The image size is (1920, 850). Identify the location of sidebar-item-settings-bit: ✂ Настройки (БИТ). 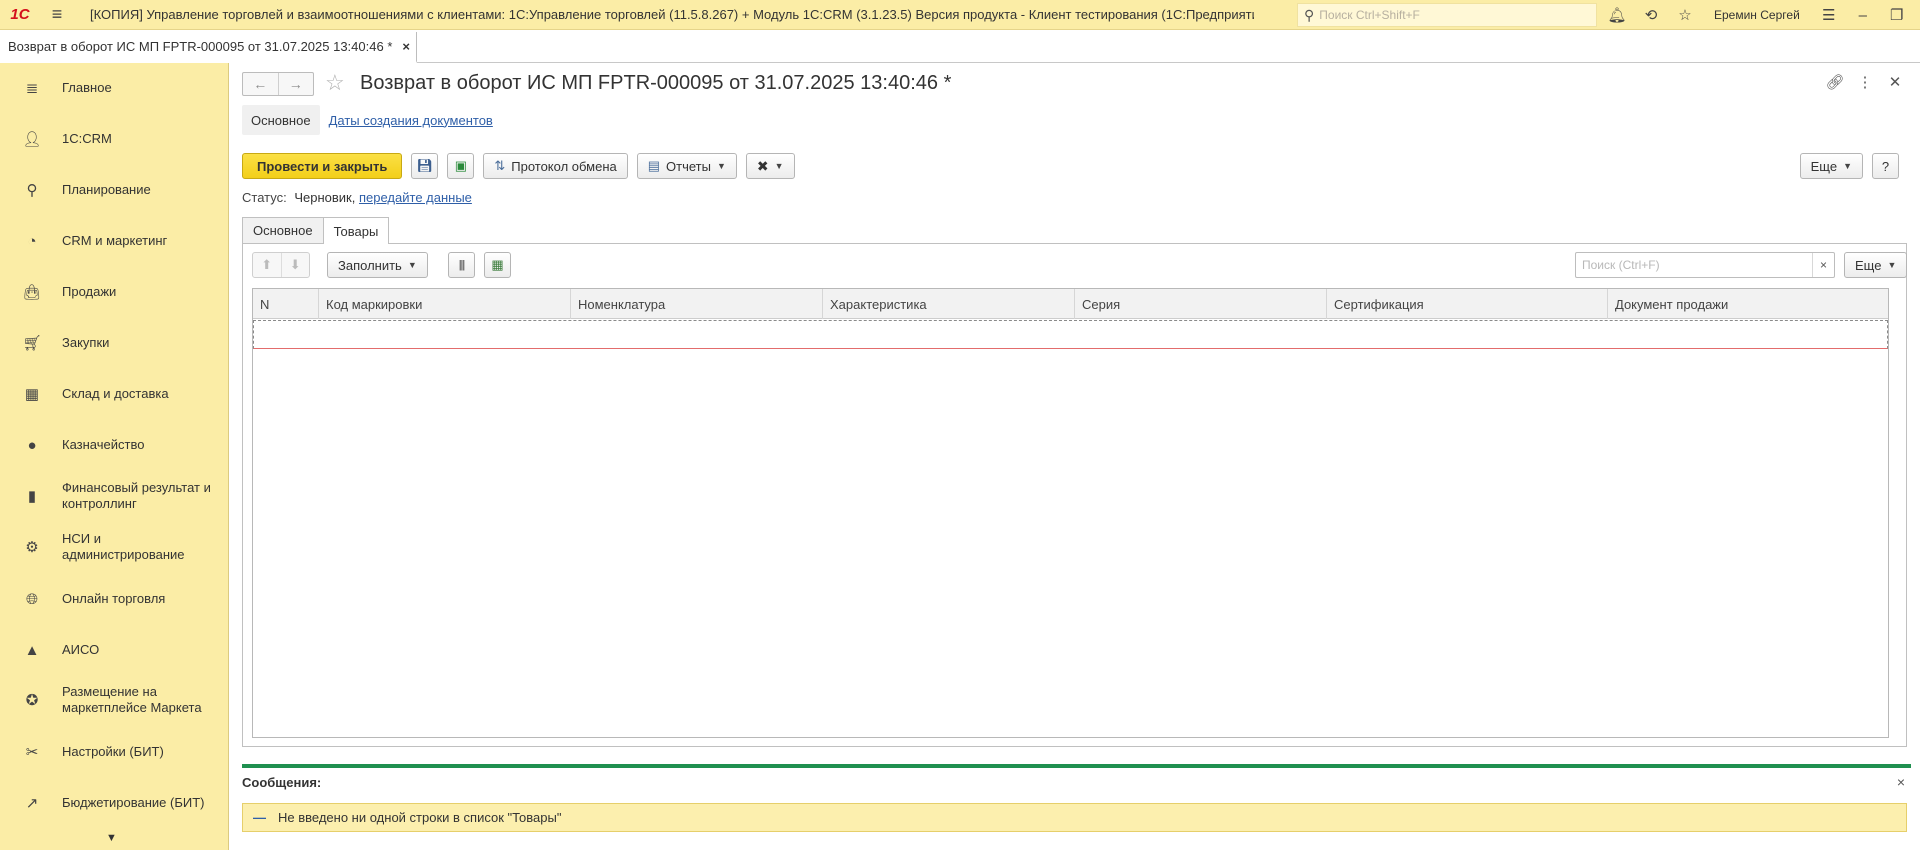
(114, 752).